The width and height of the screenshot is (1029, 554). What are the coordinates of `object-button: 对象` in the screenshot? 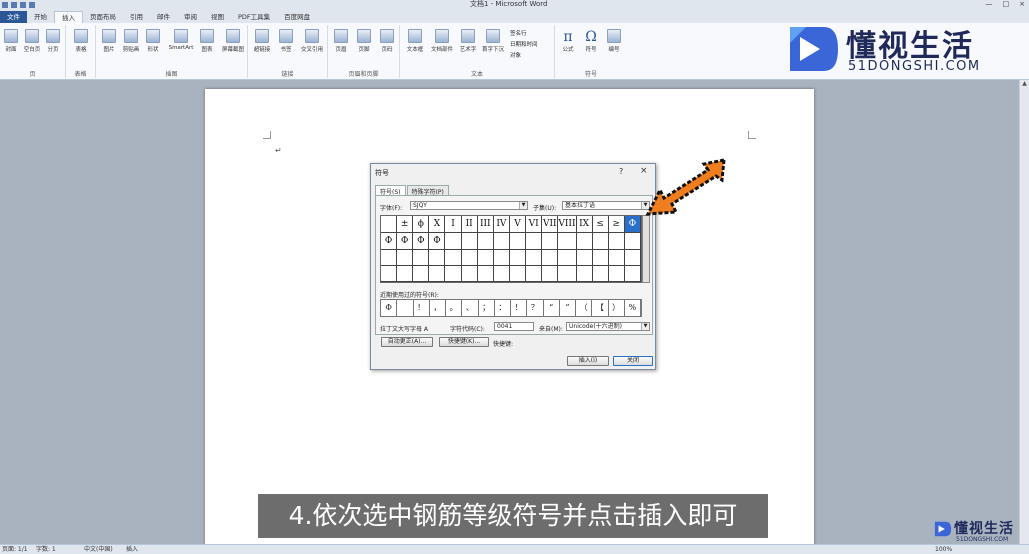 It's located at (515, 55).